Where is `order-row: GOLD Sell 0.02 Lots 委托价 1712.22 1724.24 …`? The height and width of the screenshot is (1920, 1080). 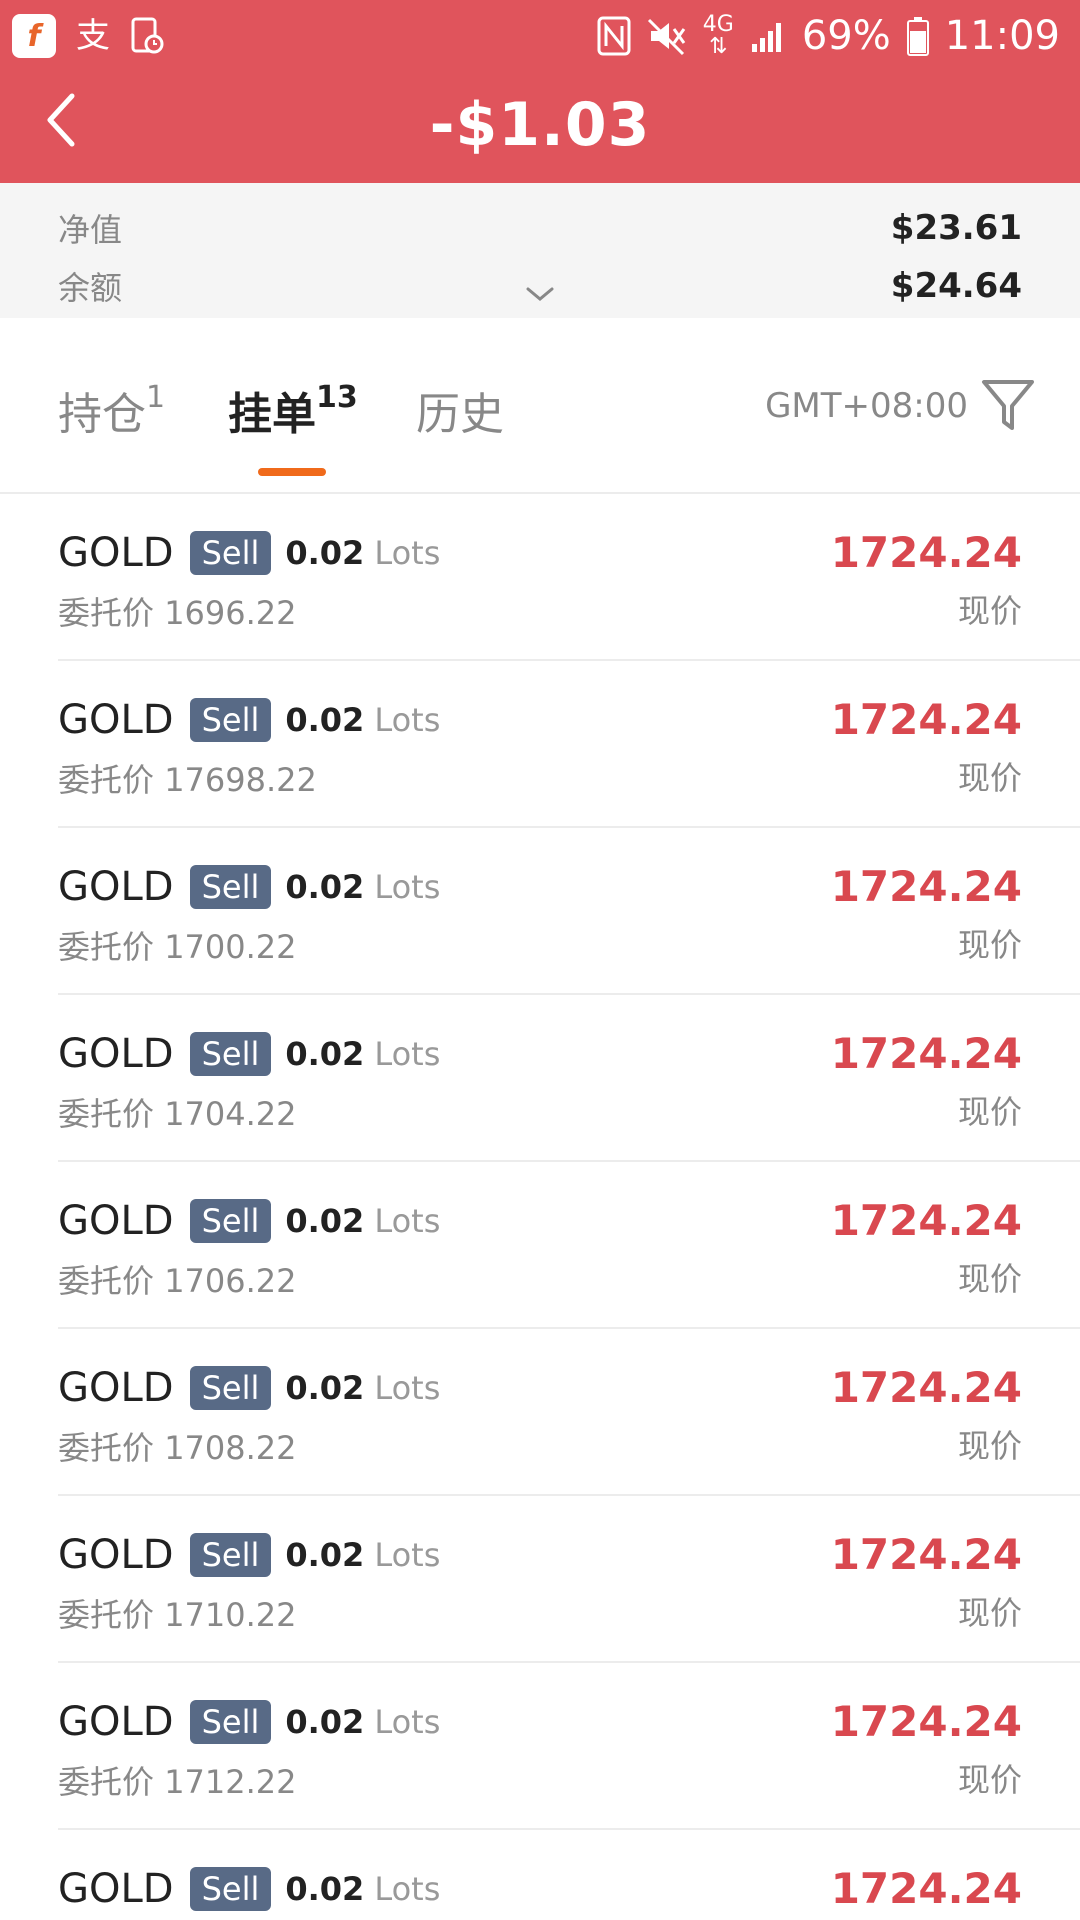 order-row: GOLD Sell 0.02 Lots 委托价 1712.22 1724.24 … is located at coordinates (569, 1746).